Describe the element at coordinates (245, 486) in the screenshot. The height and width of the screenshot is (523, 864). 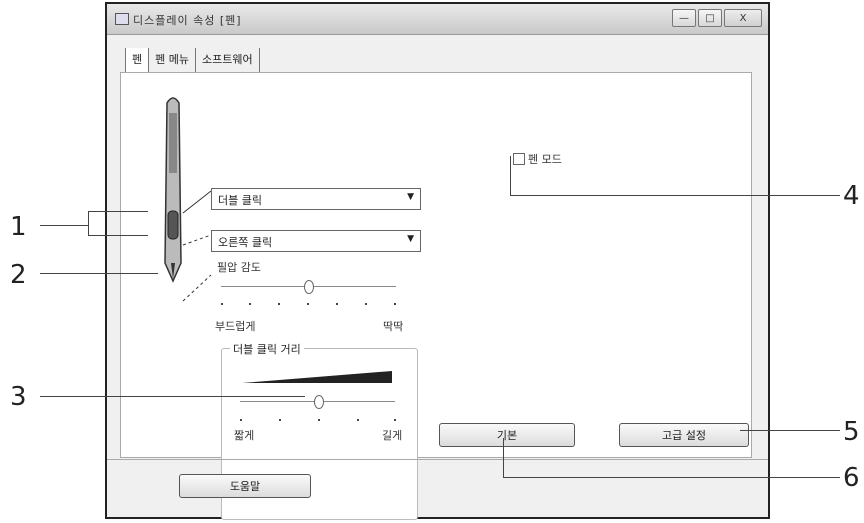
I see `help-button: 도움말` at that location.